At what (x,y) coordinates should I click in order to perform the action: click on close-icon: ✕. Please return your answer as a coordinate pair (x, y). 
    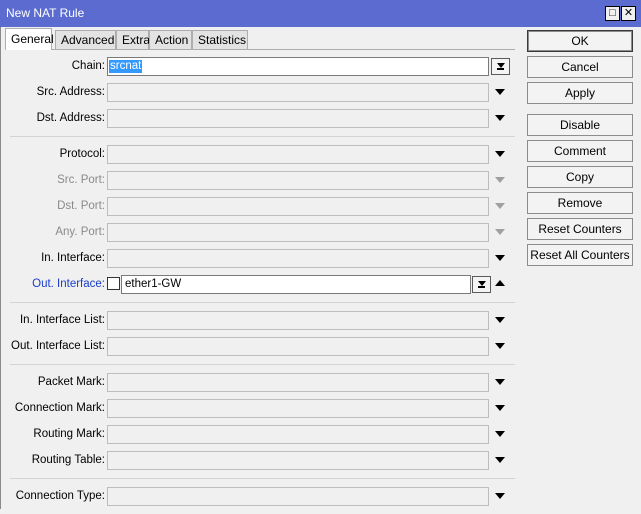
    Looking at the image, I should click on (628, 13).